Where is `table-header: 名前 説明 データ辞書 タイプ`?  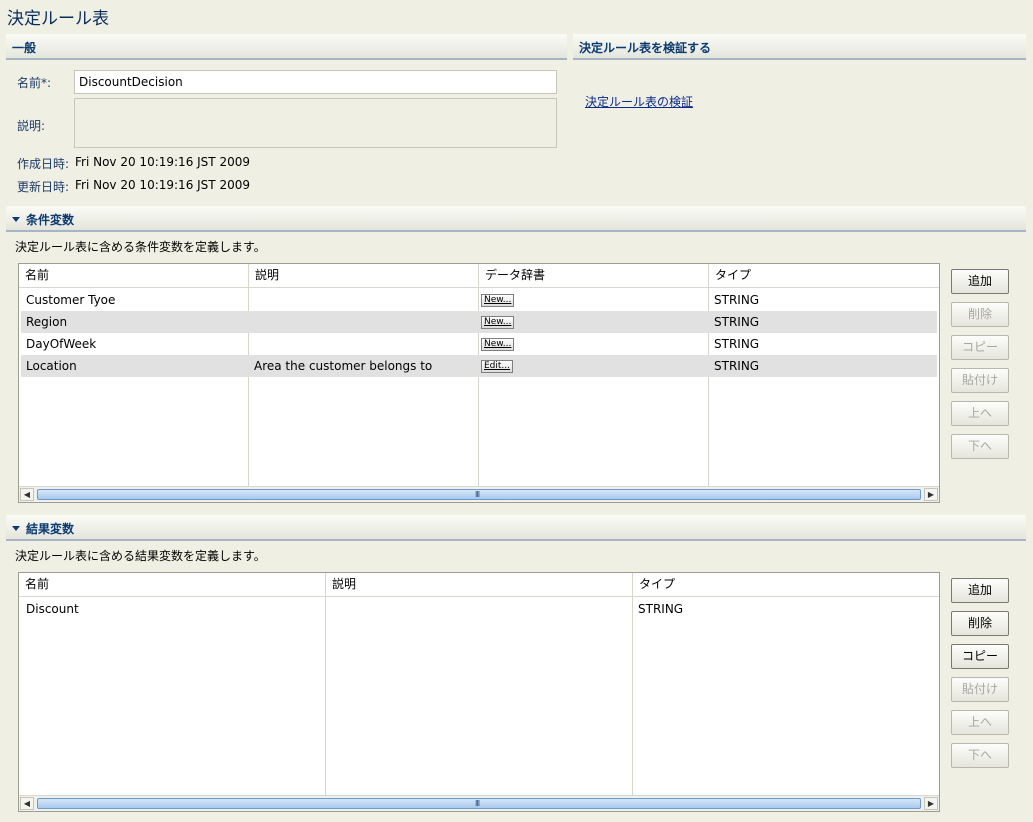 table-header: 名前 説明 データ辞書 タイプ is located at coordinates (479, 276).